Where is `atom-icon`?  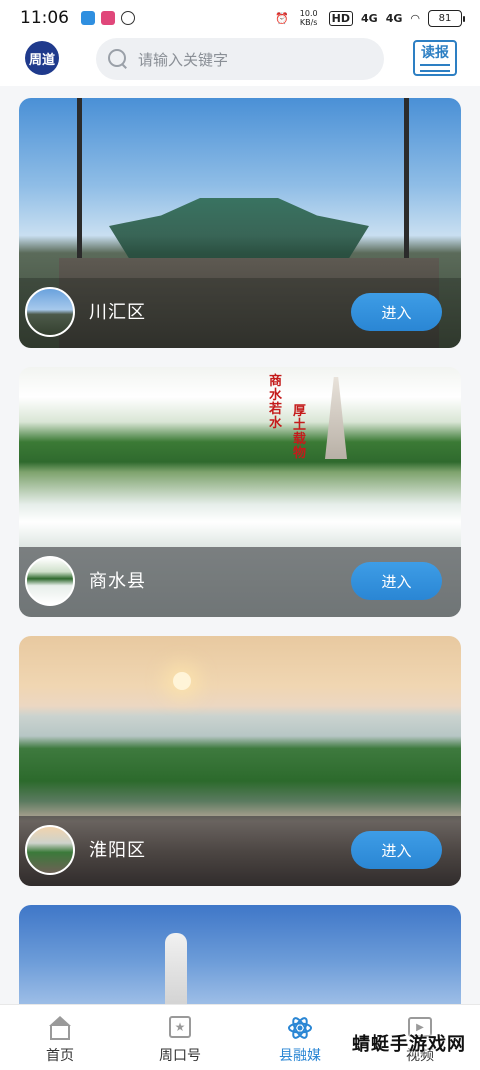
atom-icon is located at coordinates (300, 1028).